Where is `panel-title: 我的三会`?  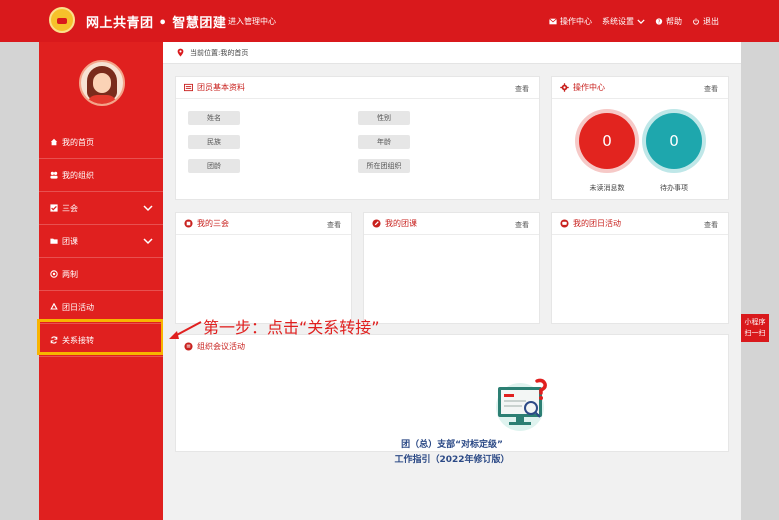
panel-title: 我的三会 is located at coordinates (213, 223).